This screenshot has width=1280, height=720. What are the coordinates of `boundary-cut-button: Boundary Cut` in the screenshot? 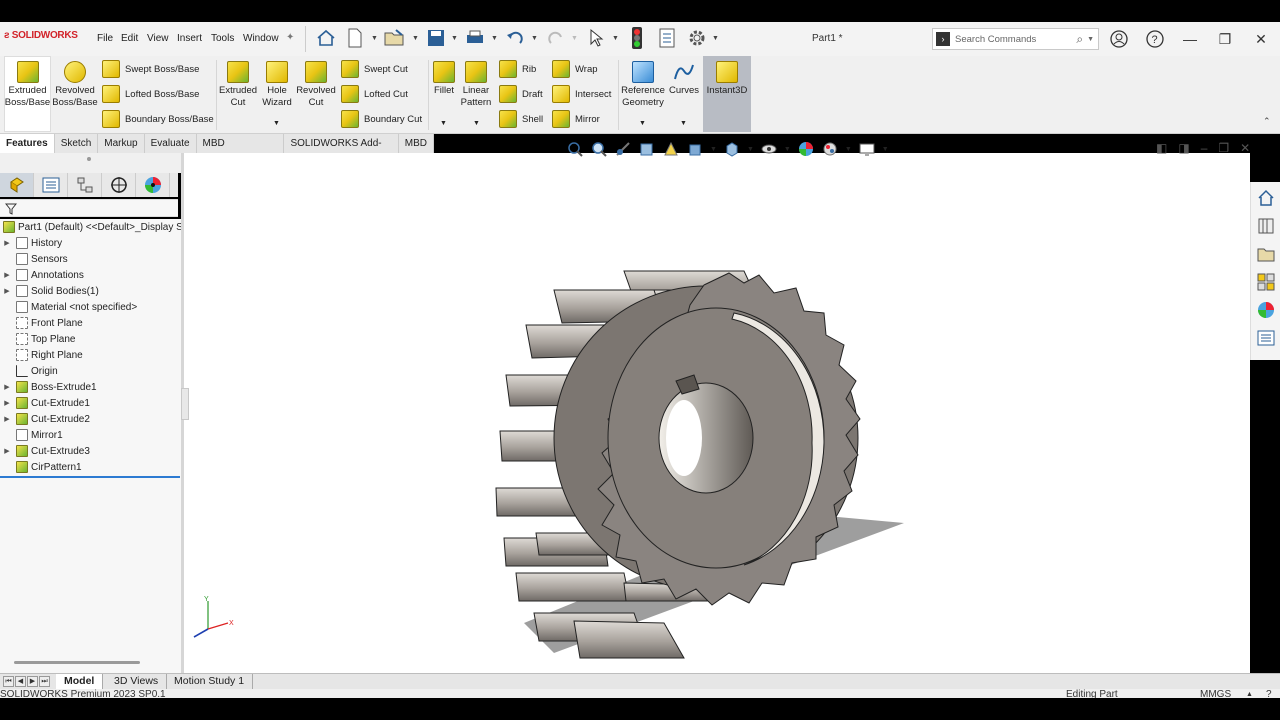 It's located at (381, 119).